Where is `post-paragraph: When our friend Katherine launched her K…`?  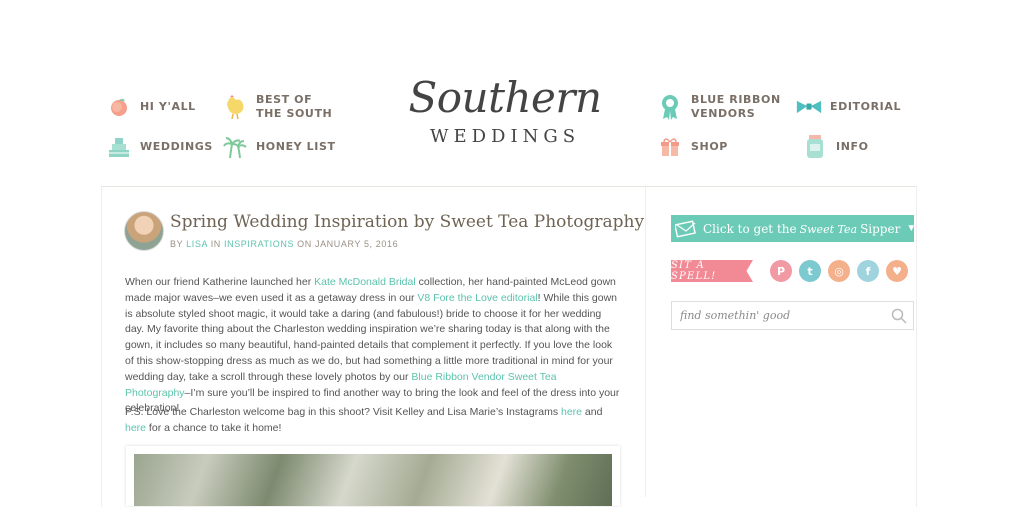 post-paragraph: When our friend Katherine launched her K… is located at coordinates (372, 346).